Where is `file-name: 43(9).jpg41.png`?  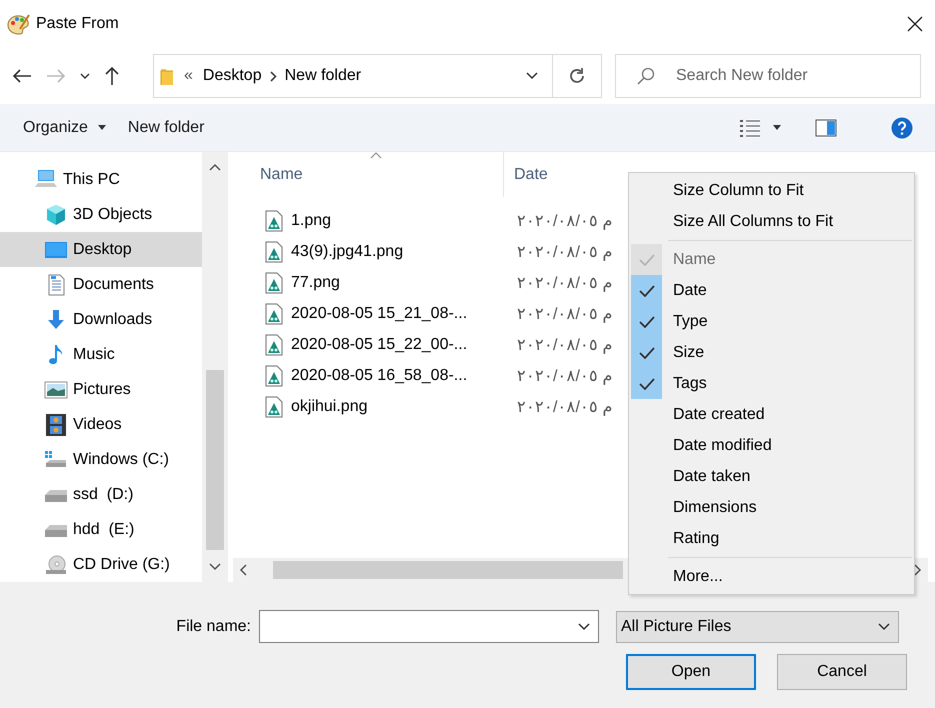 file-name: 43(9).jpg41.png is located at coordinates (370, 251).